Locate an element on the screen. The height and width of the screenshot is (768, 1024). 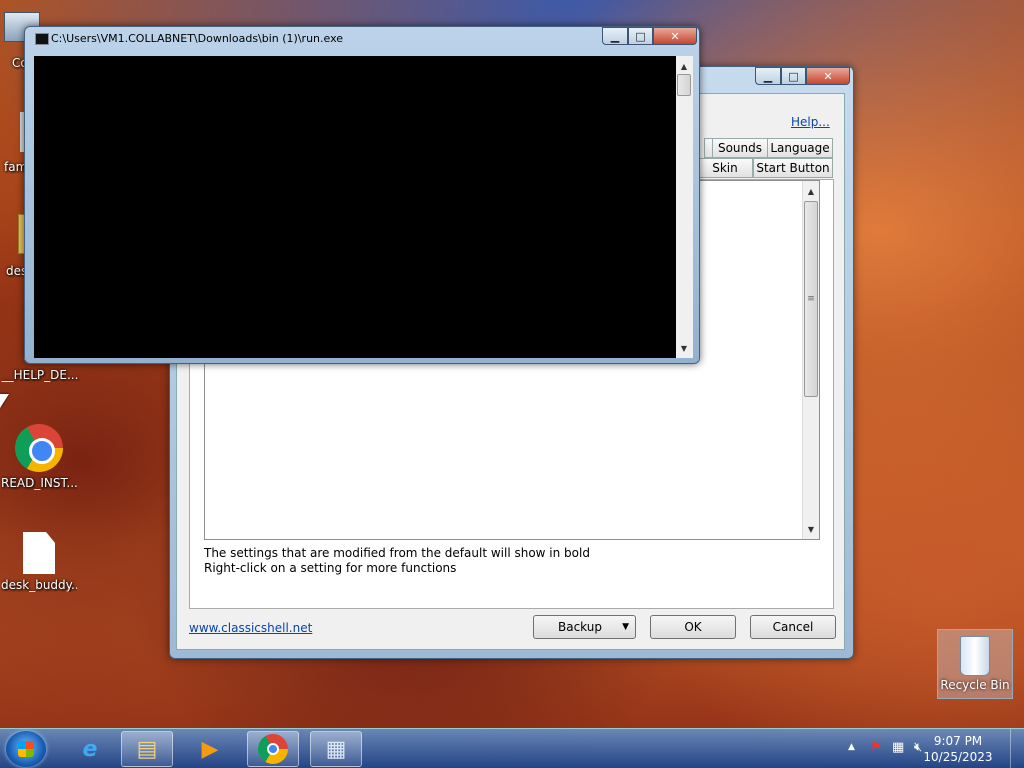
network-icon: ▦ is located at coordinates (898, 747).